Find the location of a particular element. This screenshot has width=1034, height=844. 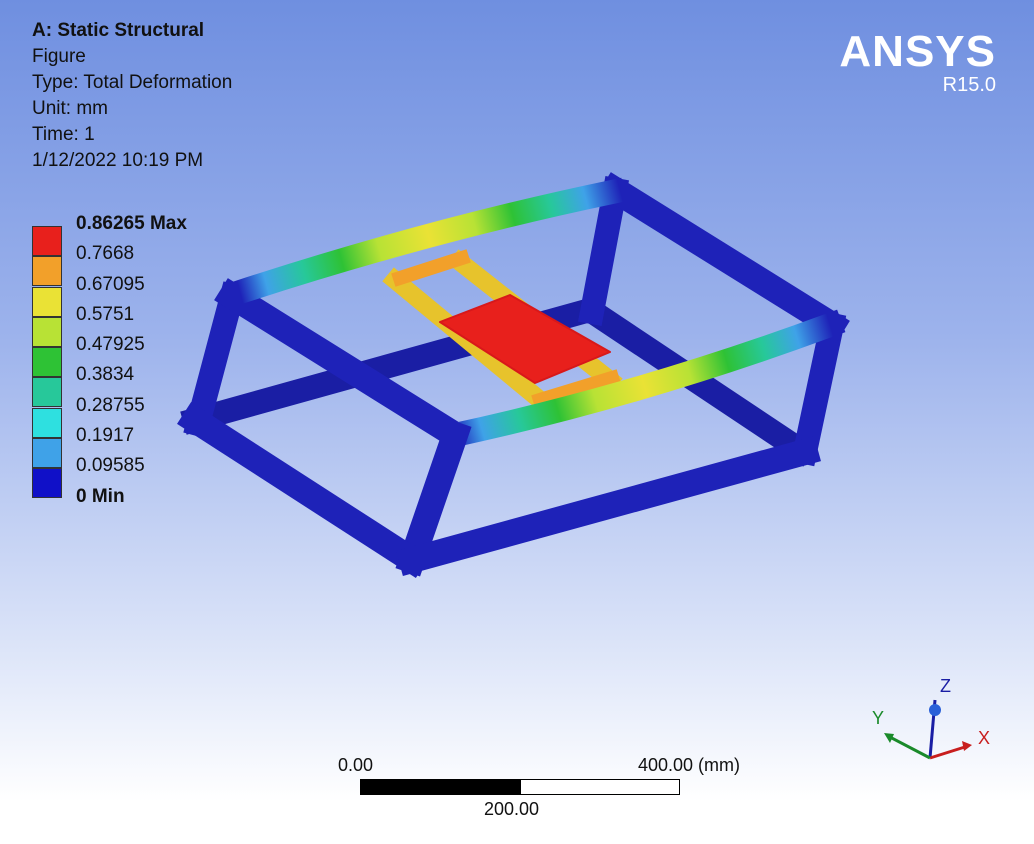

inner-frame-cross is located at coordinates (431, 268).